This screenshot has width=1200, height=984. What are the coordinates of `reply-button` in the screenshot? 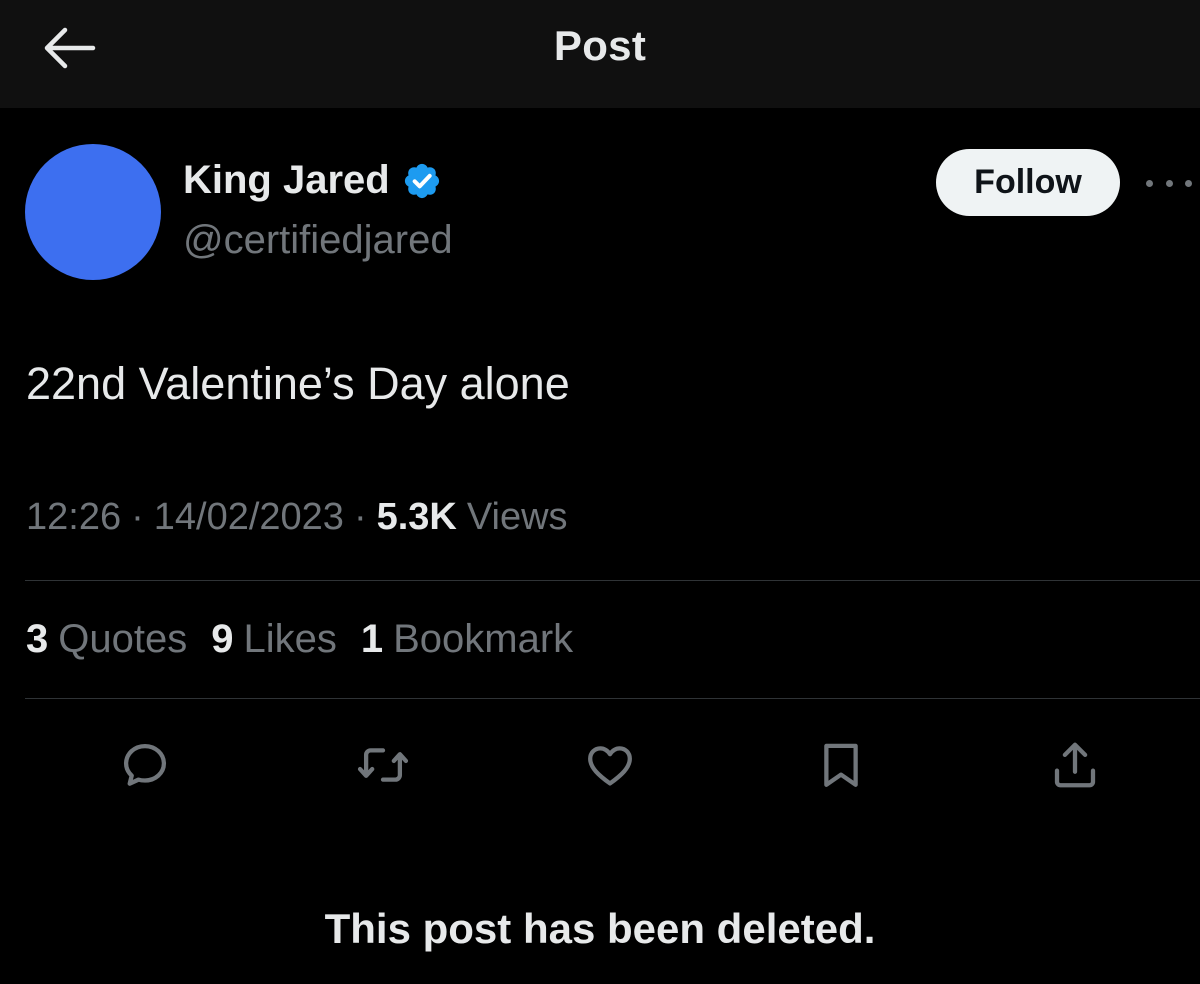 It's located at (145, 765).